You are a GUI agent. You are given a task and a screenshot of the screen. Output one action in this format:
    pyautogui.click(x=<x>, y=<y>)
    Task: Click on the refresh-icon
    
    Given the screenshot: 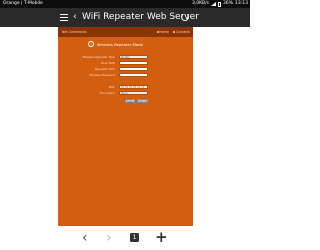 What is the action you would take?
    pyautogui.click(x=185, y=17)
    